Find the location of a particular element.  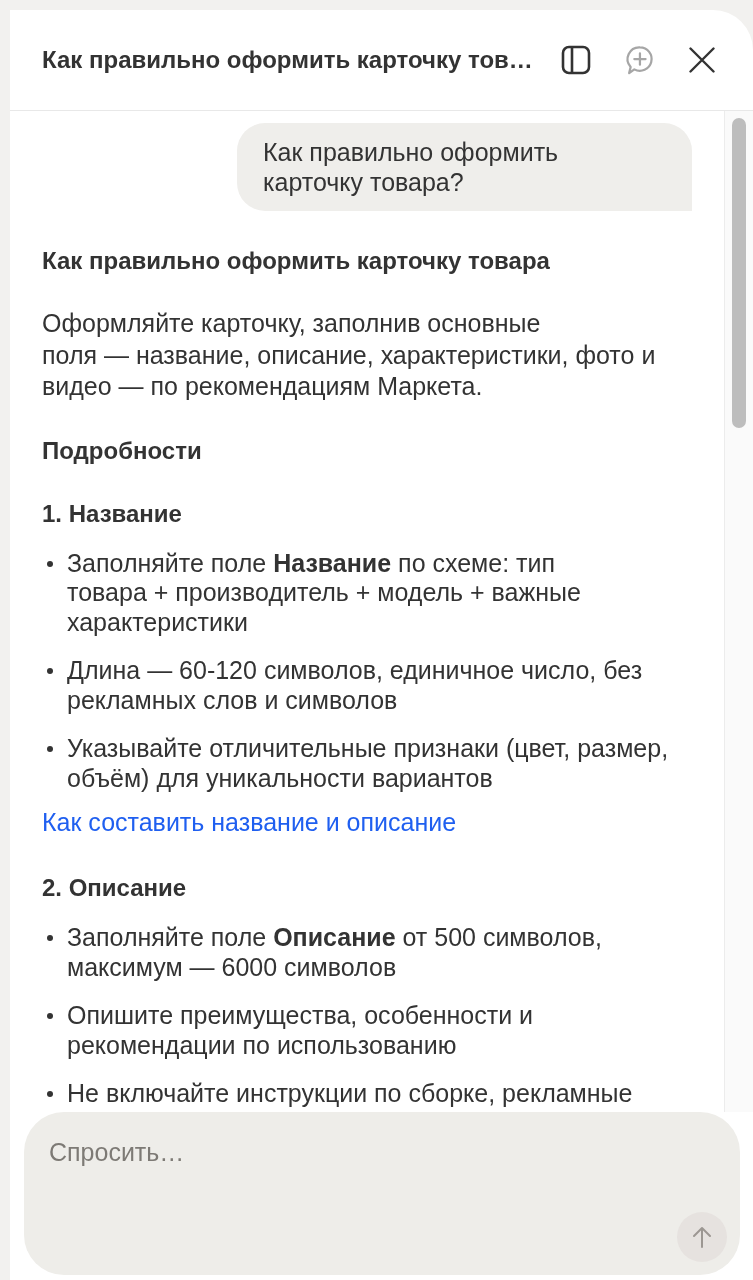

answer-heading: 1. Название is located at coordinates (112, 513).